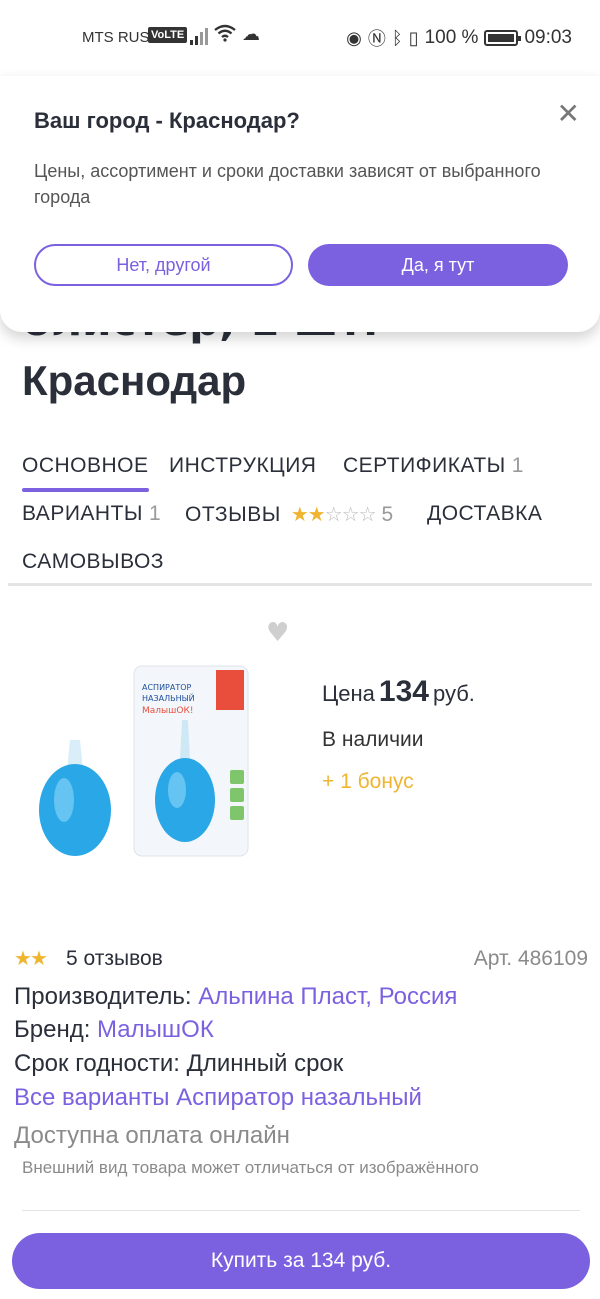 The width and height of the screenshot is (600, 1299). What do you see at coordinates (300, 38) in the screenshot?
I see `status-bar: MTS RUS VoLTE ☁ ◉ Ⓝ ᛒ ▯ 100 % 09:03` at bounding box center [300, 38].